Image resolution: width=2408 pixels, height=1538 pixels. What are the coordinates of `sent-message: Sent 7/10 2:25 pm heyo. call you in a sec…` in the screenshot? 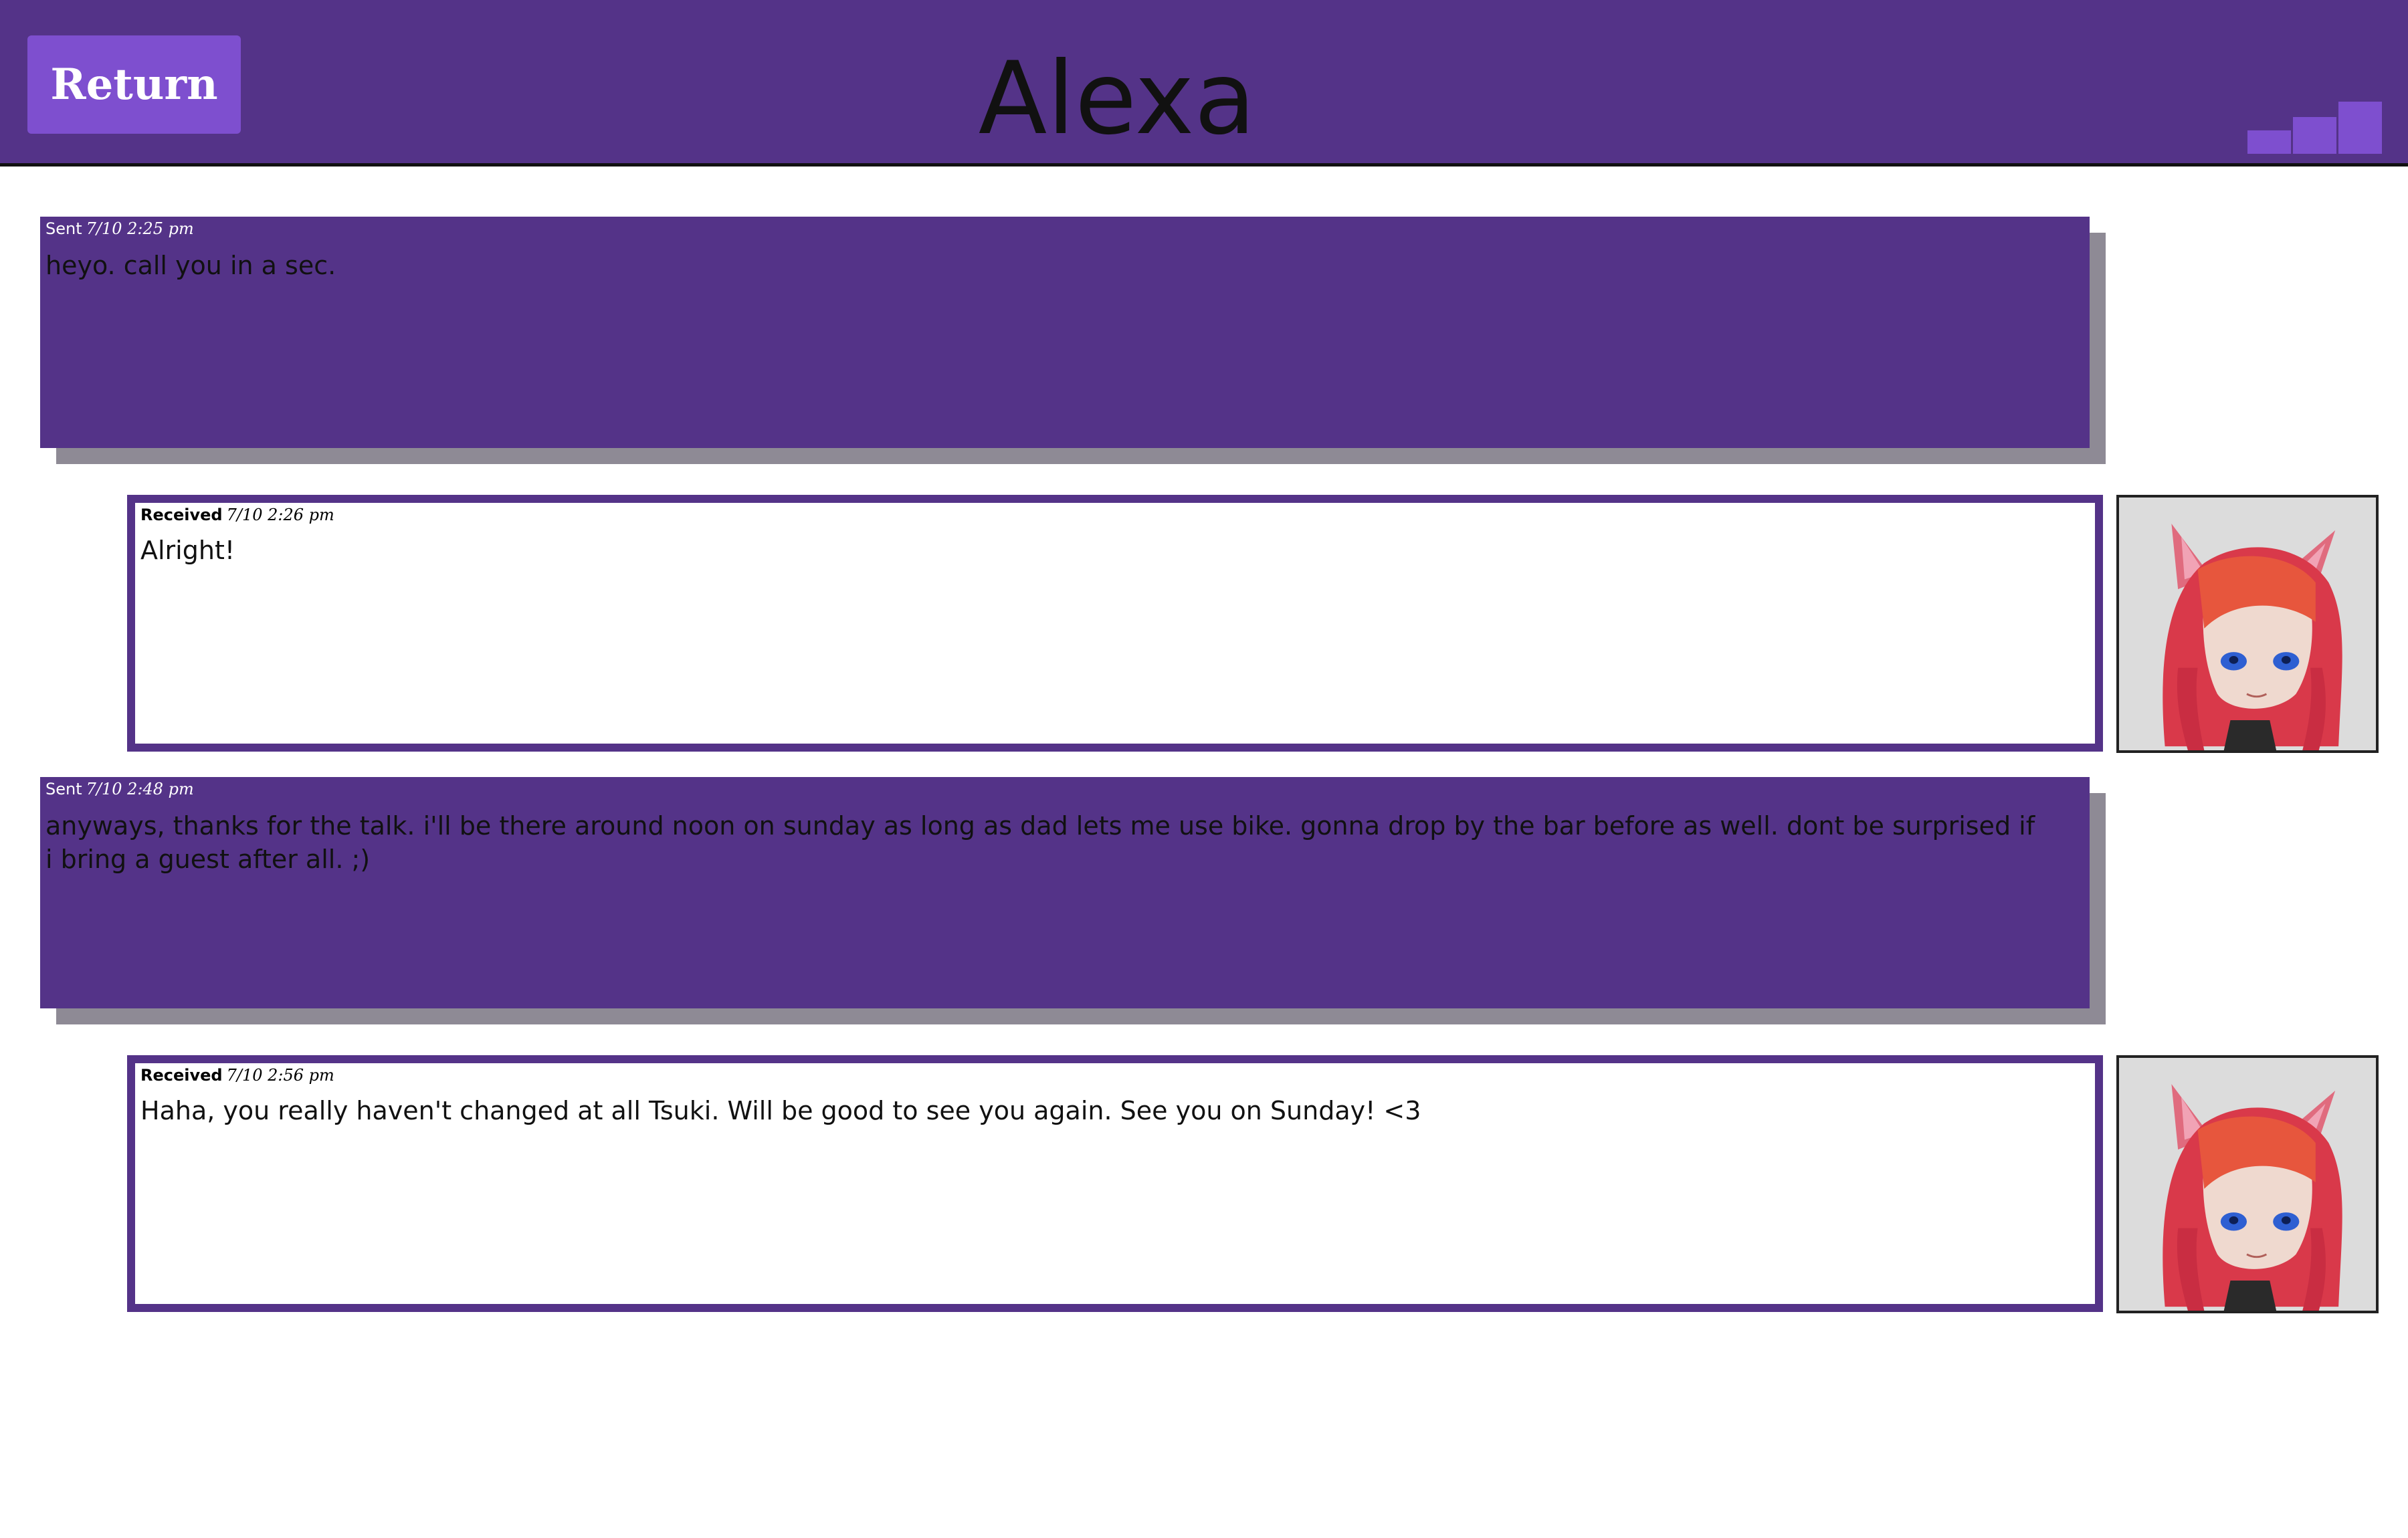 It's located at (1065, 332).